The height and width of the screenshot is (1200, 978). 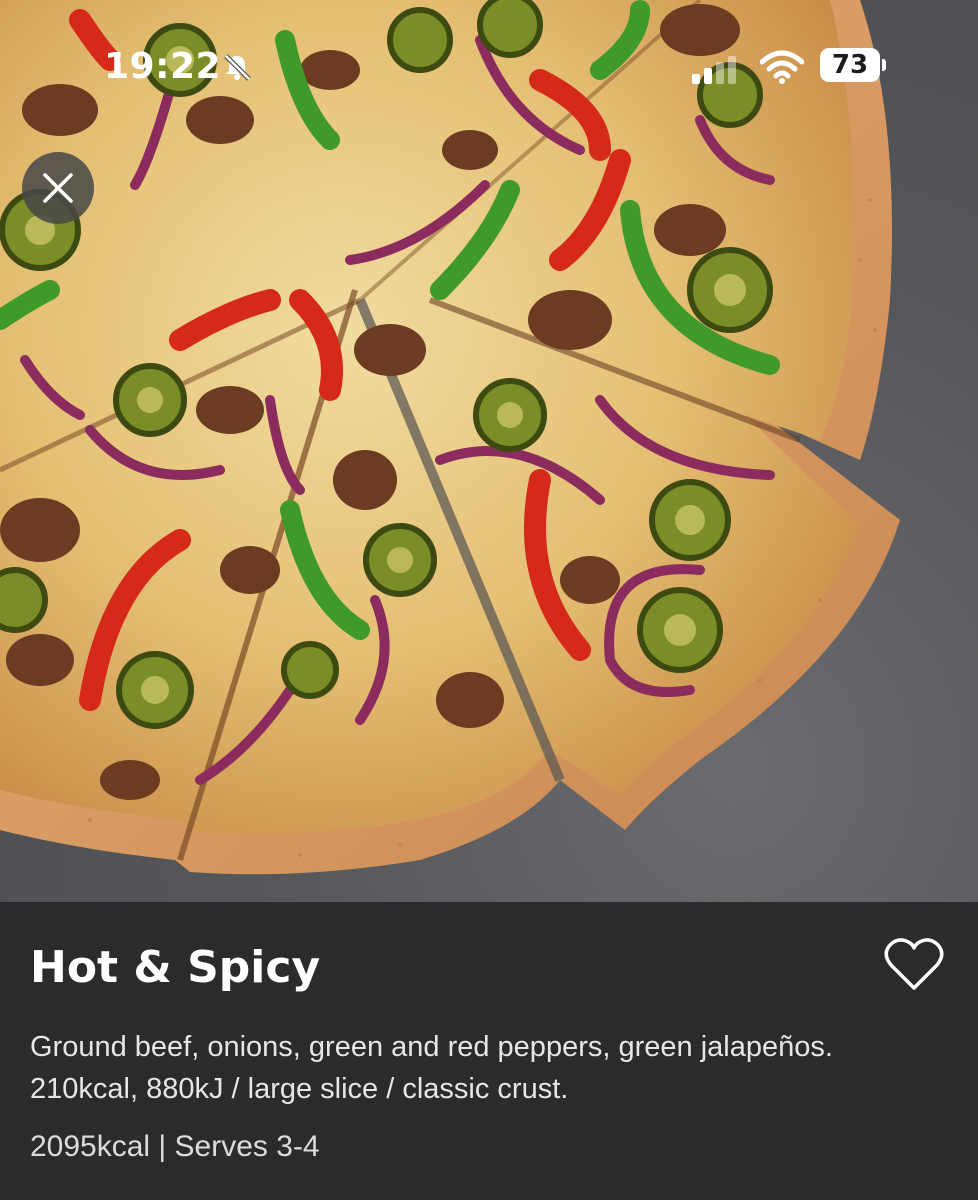 What do you see at coordinates (175, 967) in the screenshot?
I see `product-title: Hot & Spicy` at bounding box center [175, 967].